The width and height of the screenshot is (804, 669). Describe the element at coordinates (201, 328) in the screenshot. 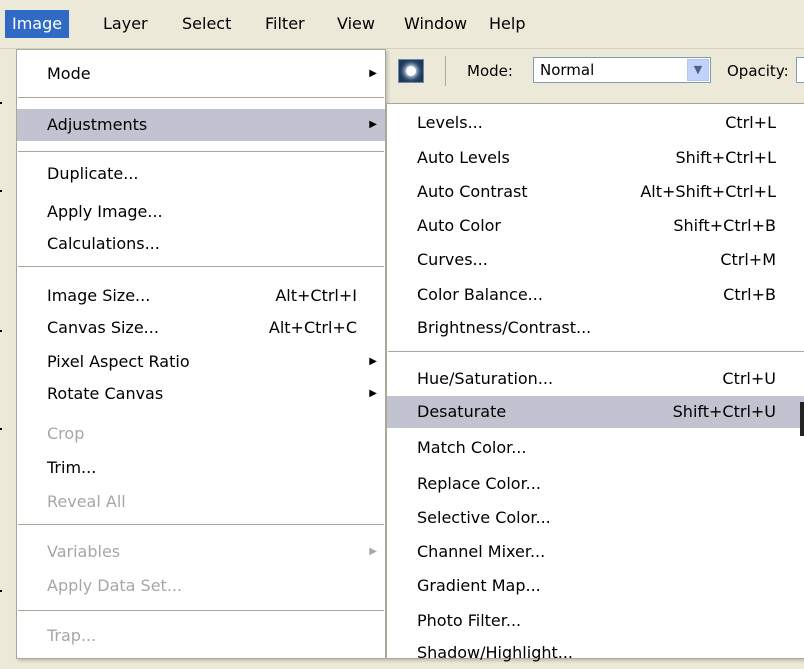

I see `menu-item-canvas-size: Canvas Size... Alt+Ctrl+C` at that location.